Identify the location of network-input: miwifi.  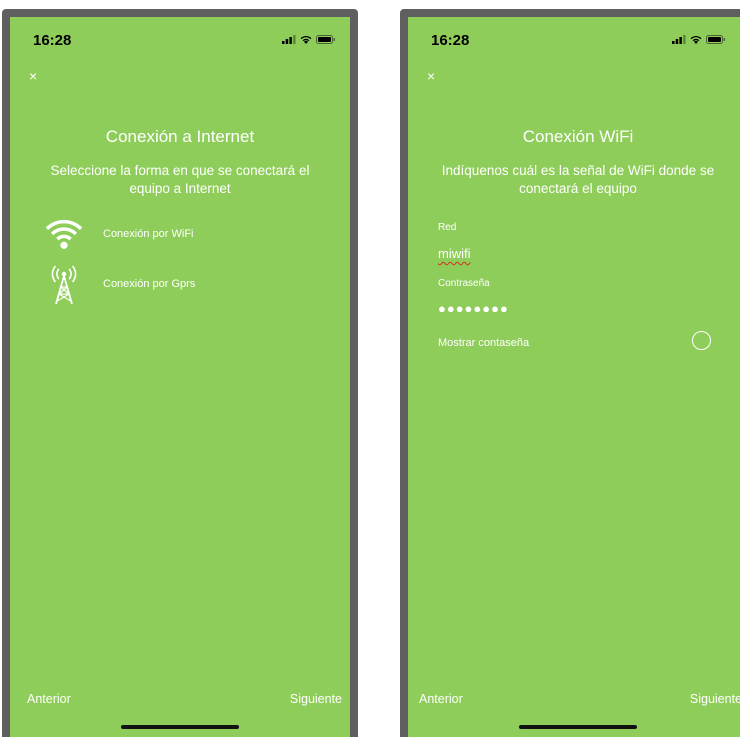
(454, 253).